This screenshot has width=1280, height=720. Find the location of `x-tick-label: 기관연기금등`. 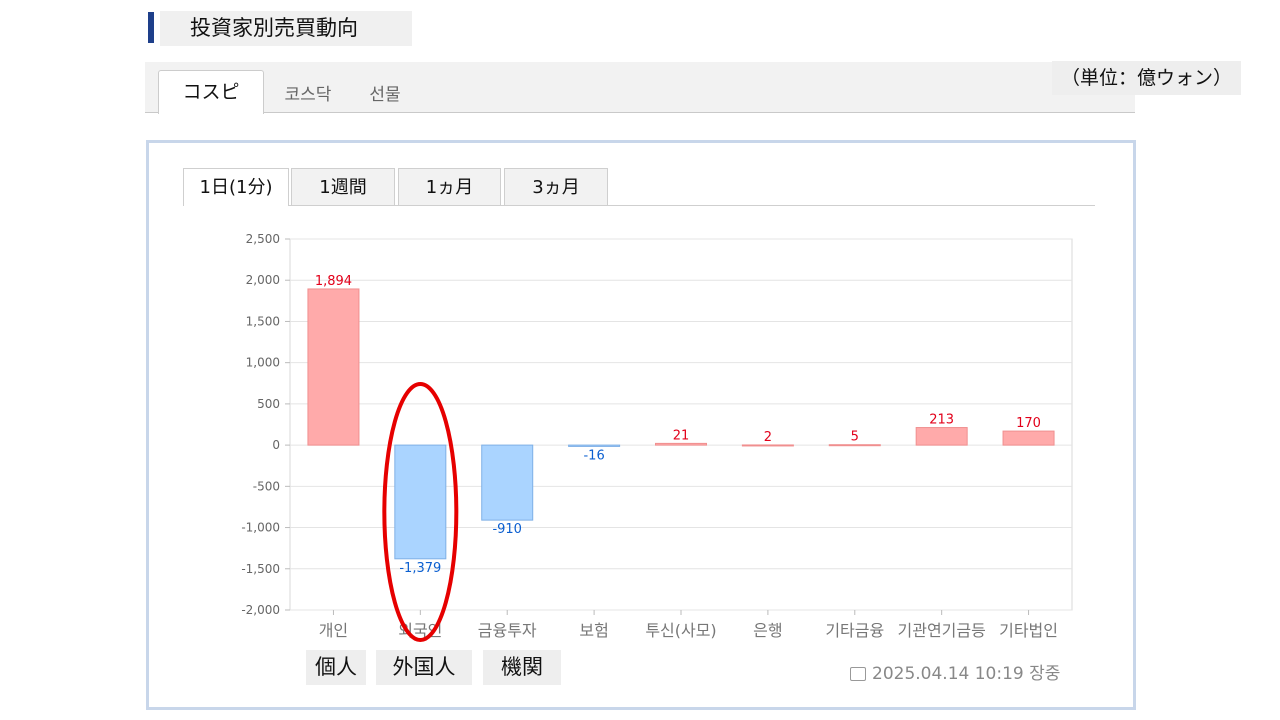

x-tick-label: 기관연기금등 is located at coordinates (942, 630).